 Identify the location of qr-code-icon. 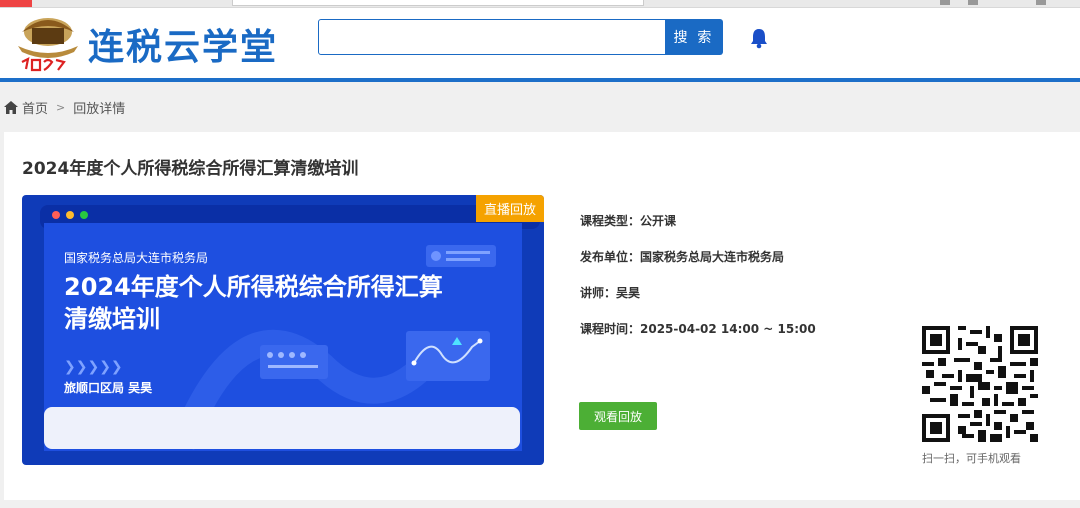
(980, 384).